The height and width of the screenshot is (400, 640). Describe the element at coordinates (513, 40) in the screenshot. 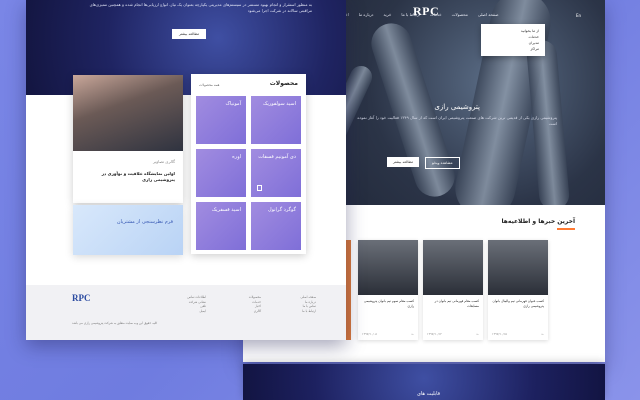

I see `nav-dropdown: از ما بخوانید خدمات مدیران مراکز` at that location.